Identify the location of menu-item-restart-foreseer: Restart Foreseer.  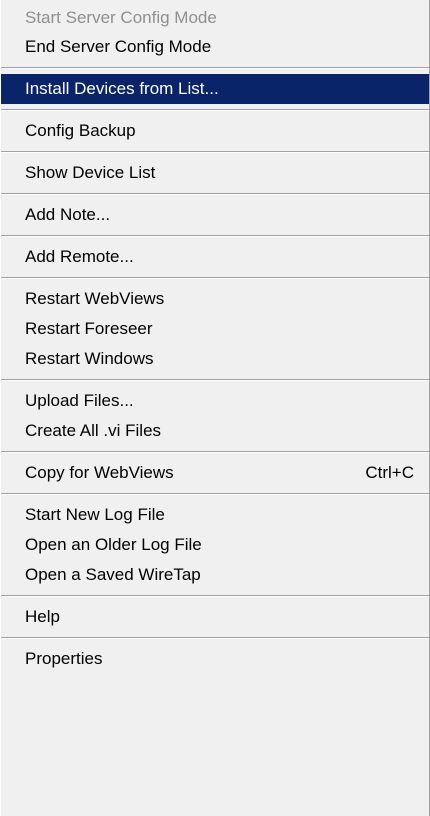
(215, 329).